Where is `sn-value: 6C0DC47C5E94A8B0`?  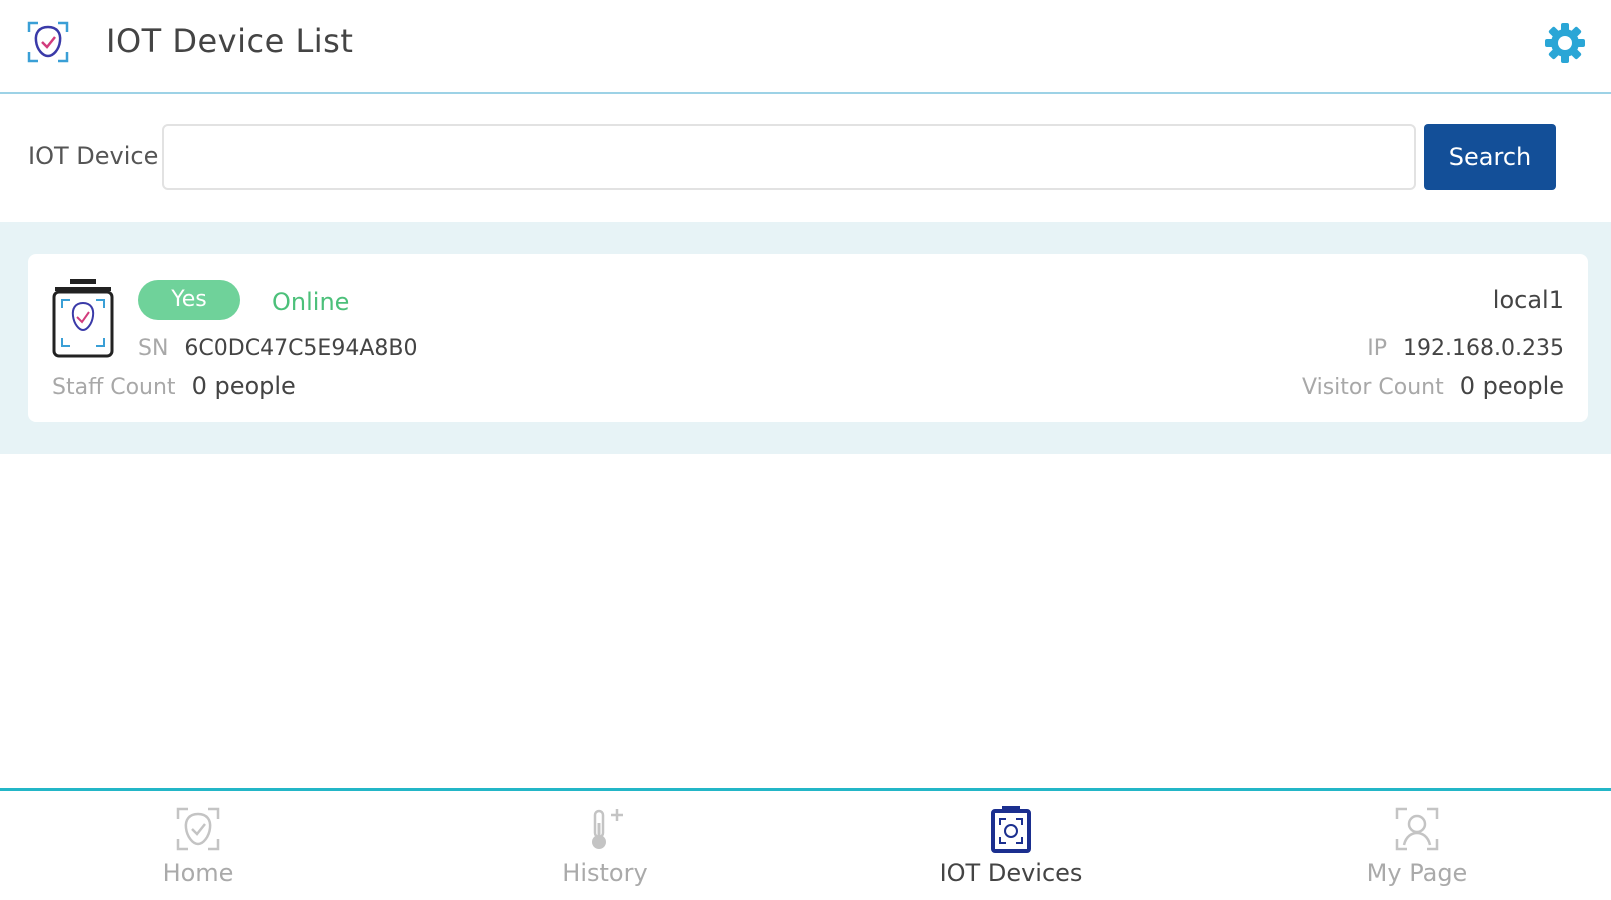
sn-value: 6C0DC47C5E94A8B0 is located at coordinates (301, 348).